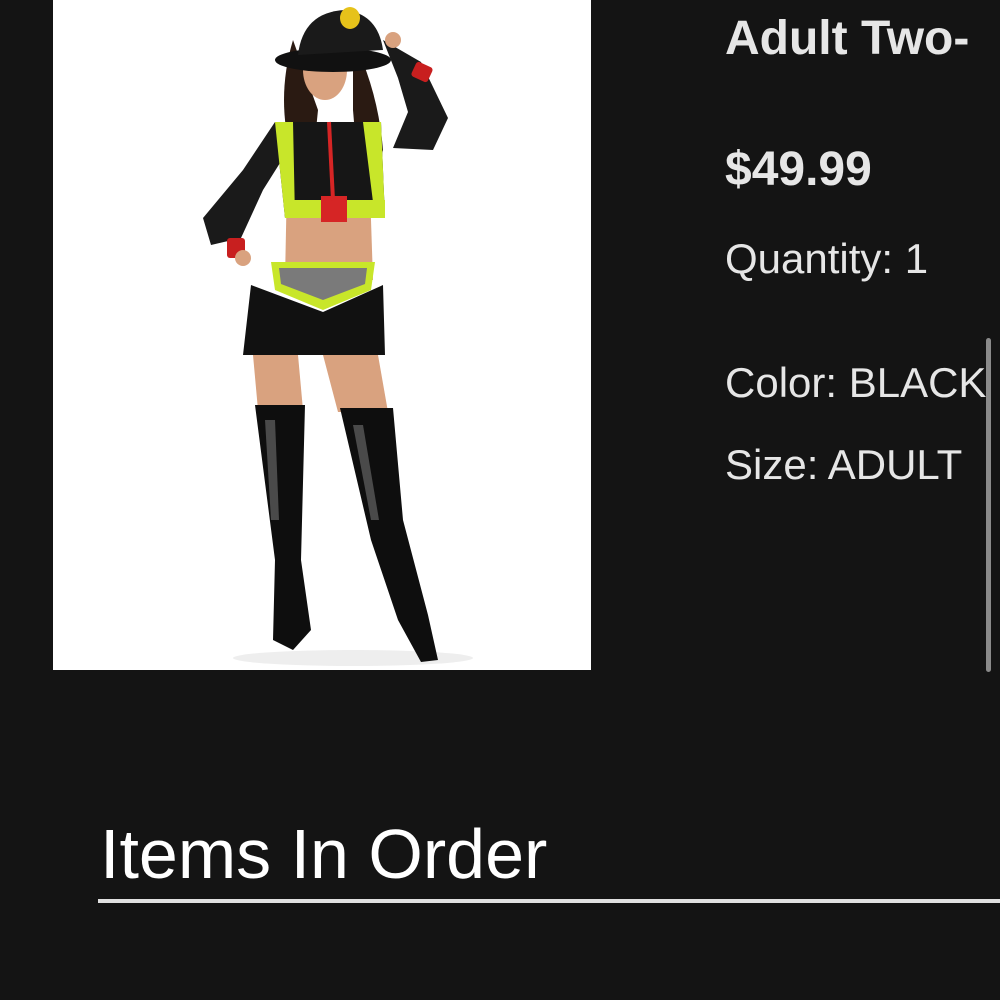 The image size is (1000, 1000). I want to click on items-in-order-heading: Items In Order, so click(324, 854).